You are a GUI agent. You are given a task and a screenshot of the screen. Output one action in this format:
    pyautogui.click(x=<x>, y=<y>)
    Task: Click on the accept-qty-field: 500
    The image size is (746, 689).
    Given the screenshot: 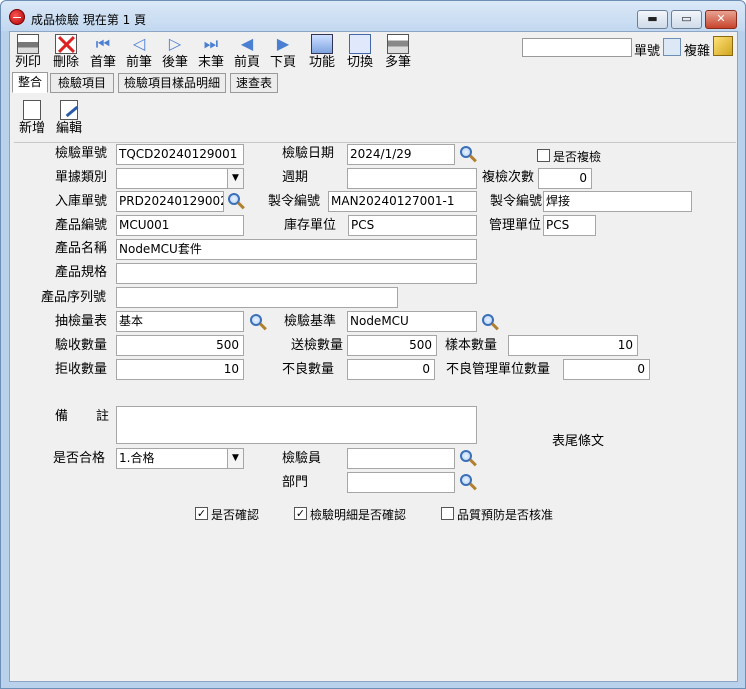 What is the action you would take?
    pyautogui.click(x=180, y=345)
    